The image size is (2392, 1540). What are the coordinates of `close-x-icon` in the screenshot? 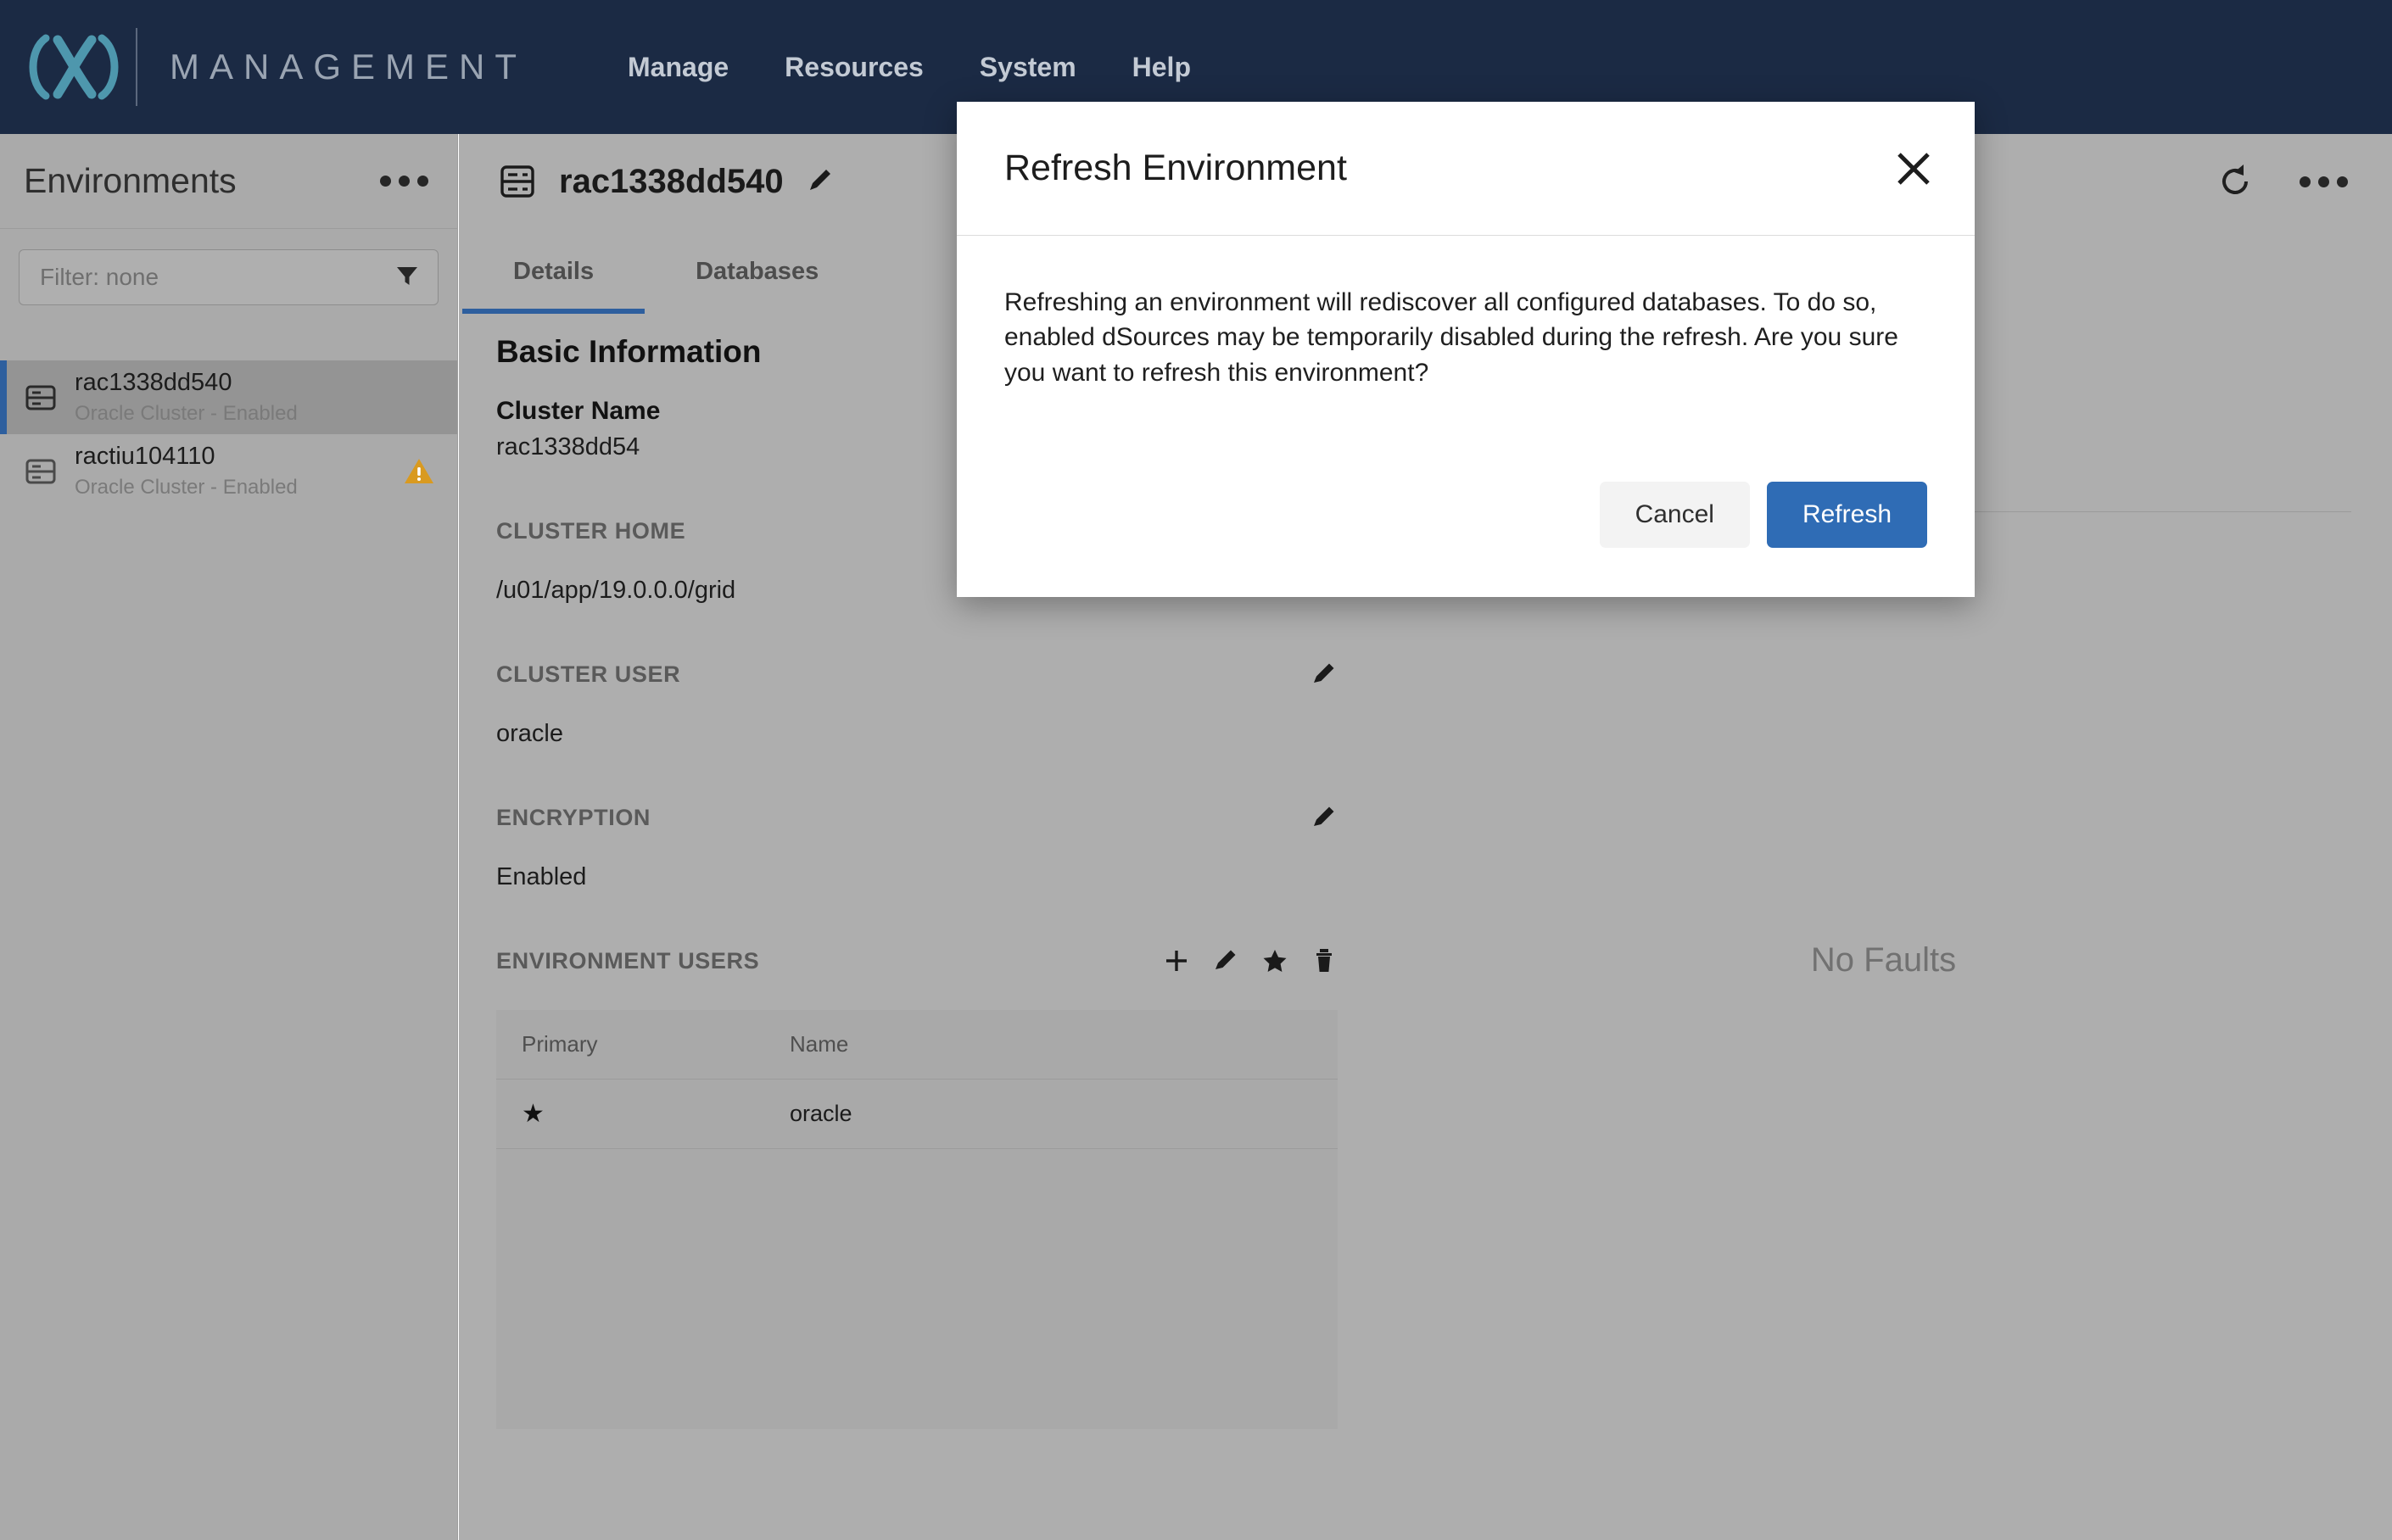 It's located at (1914, 169).